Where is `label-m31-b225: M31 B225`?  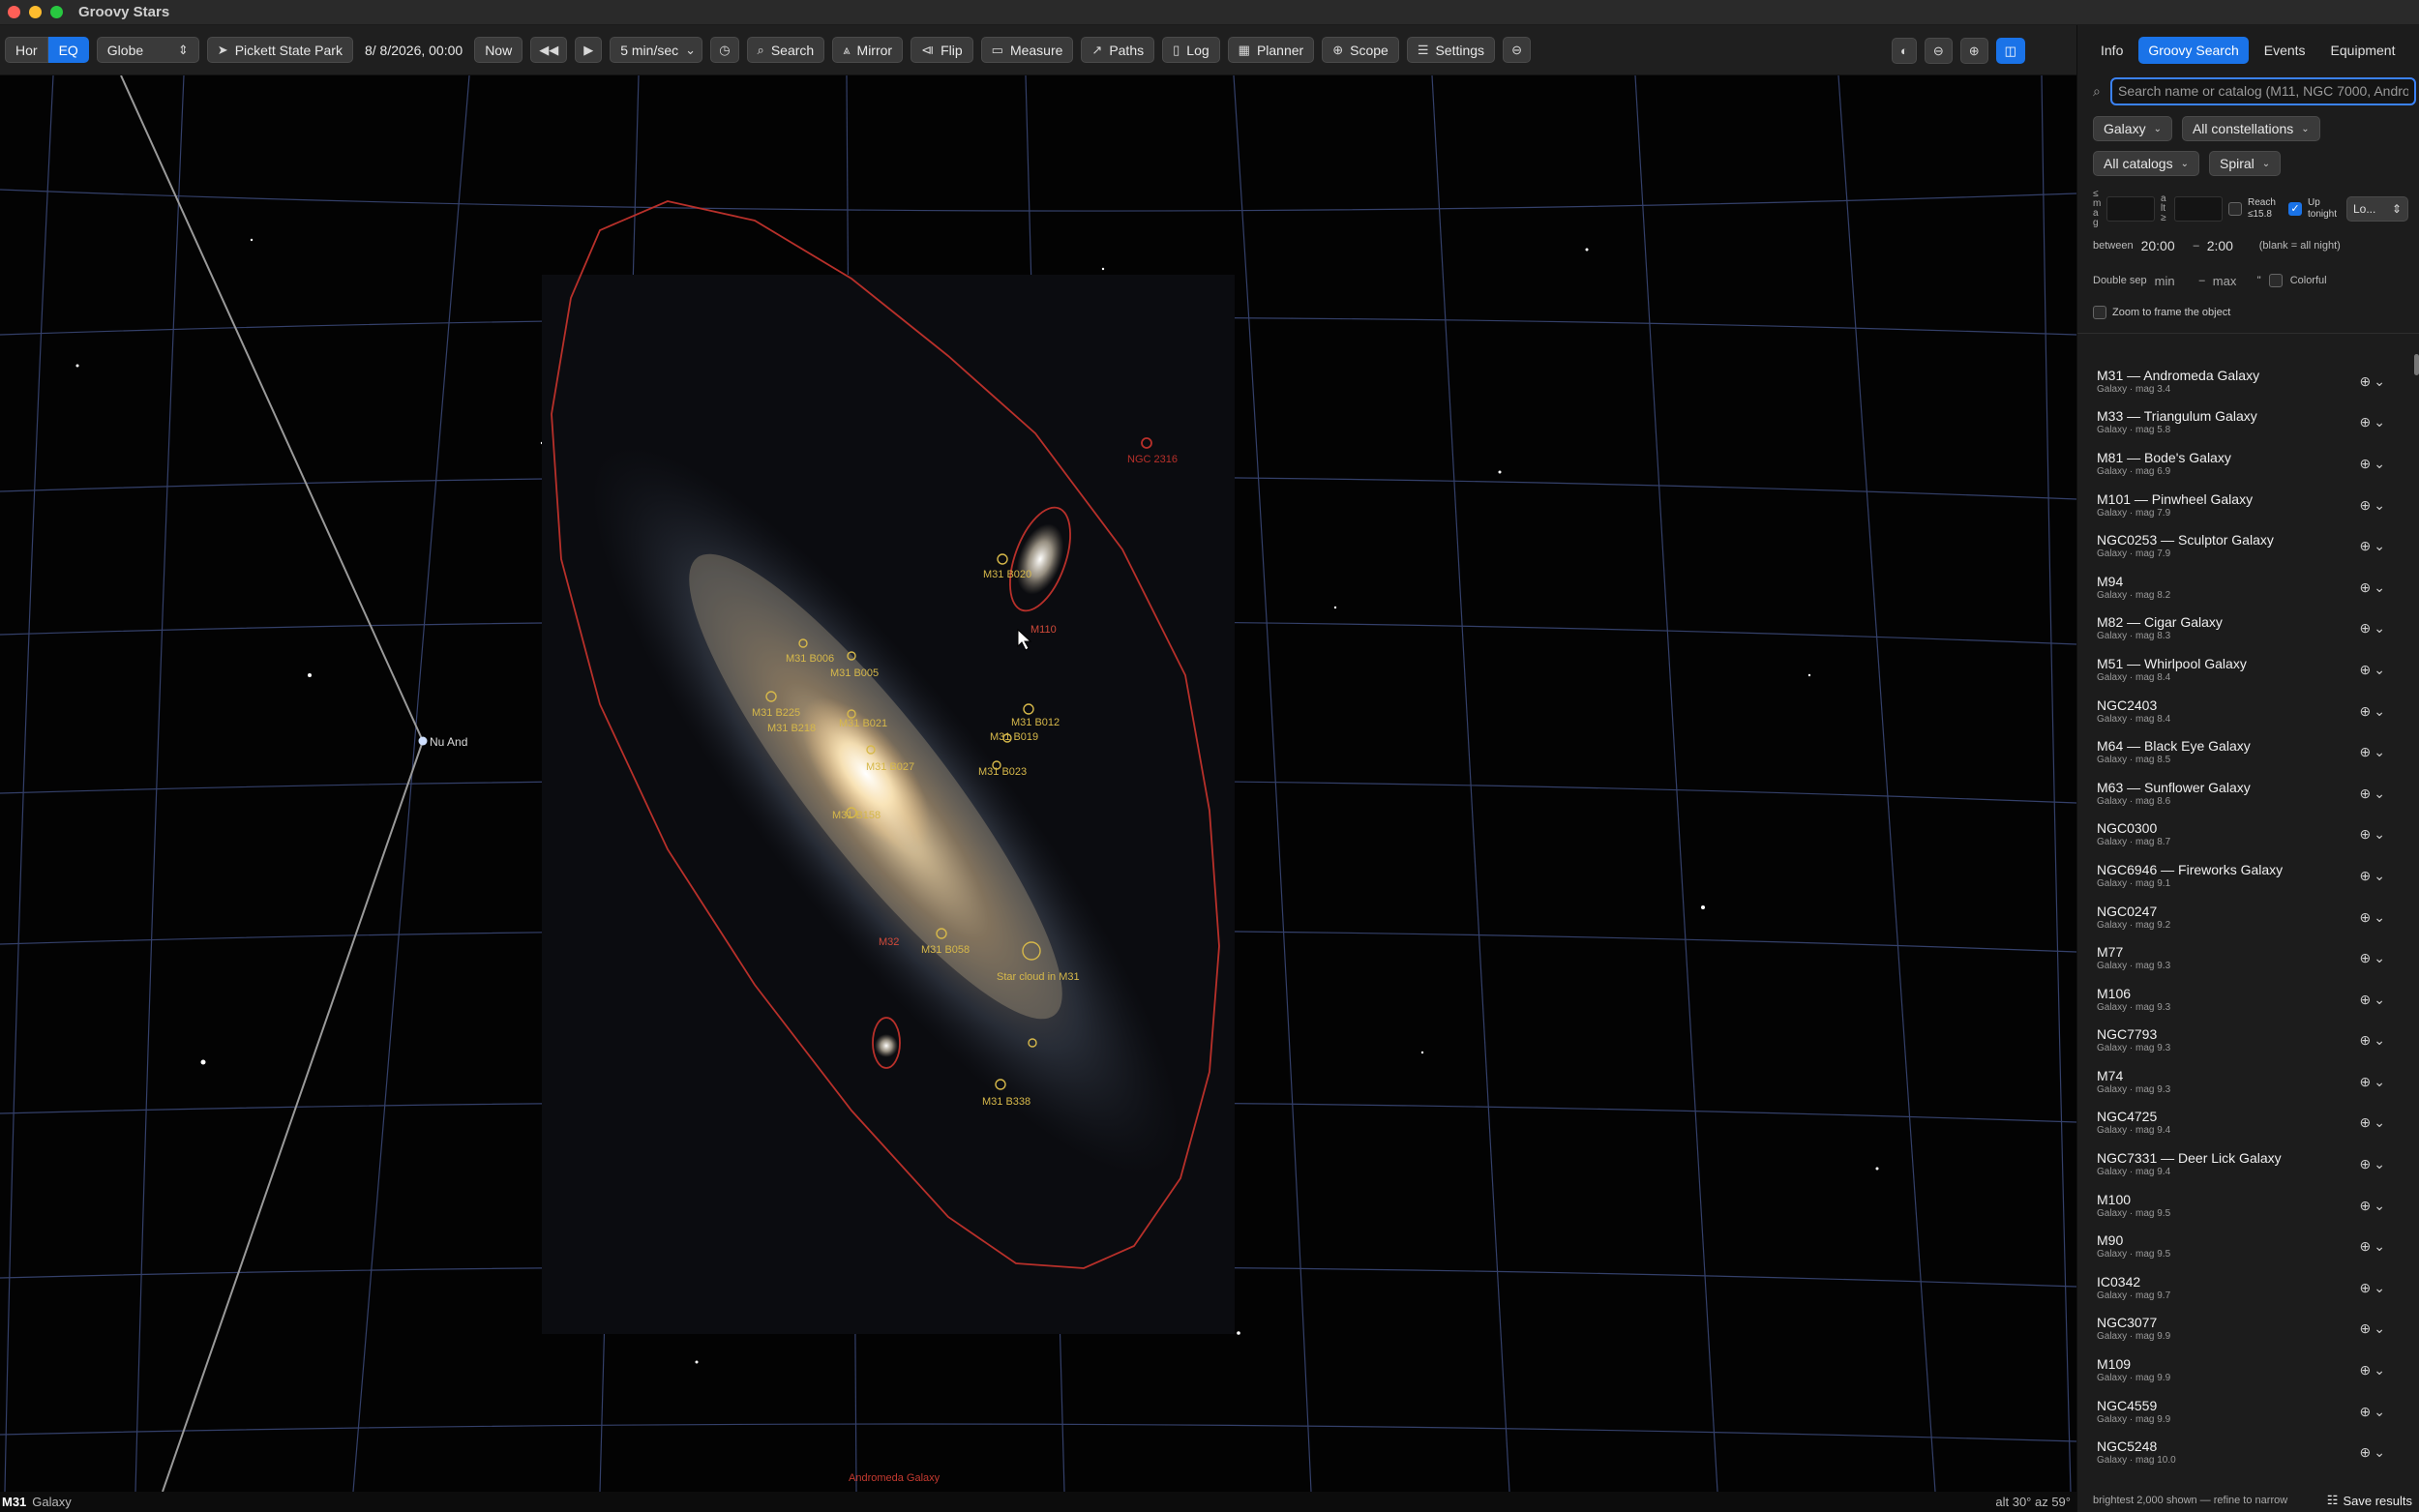
label-m31-b225: M31 B225 is located at coordinates (776, 713).